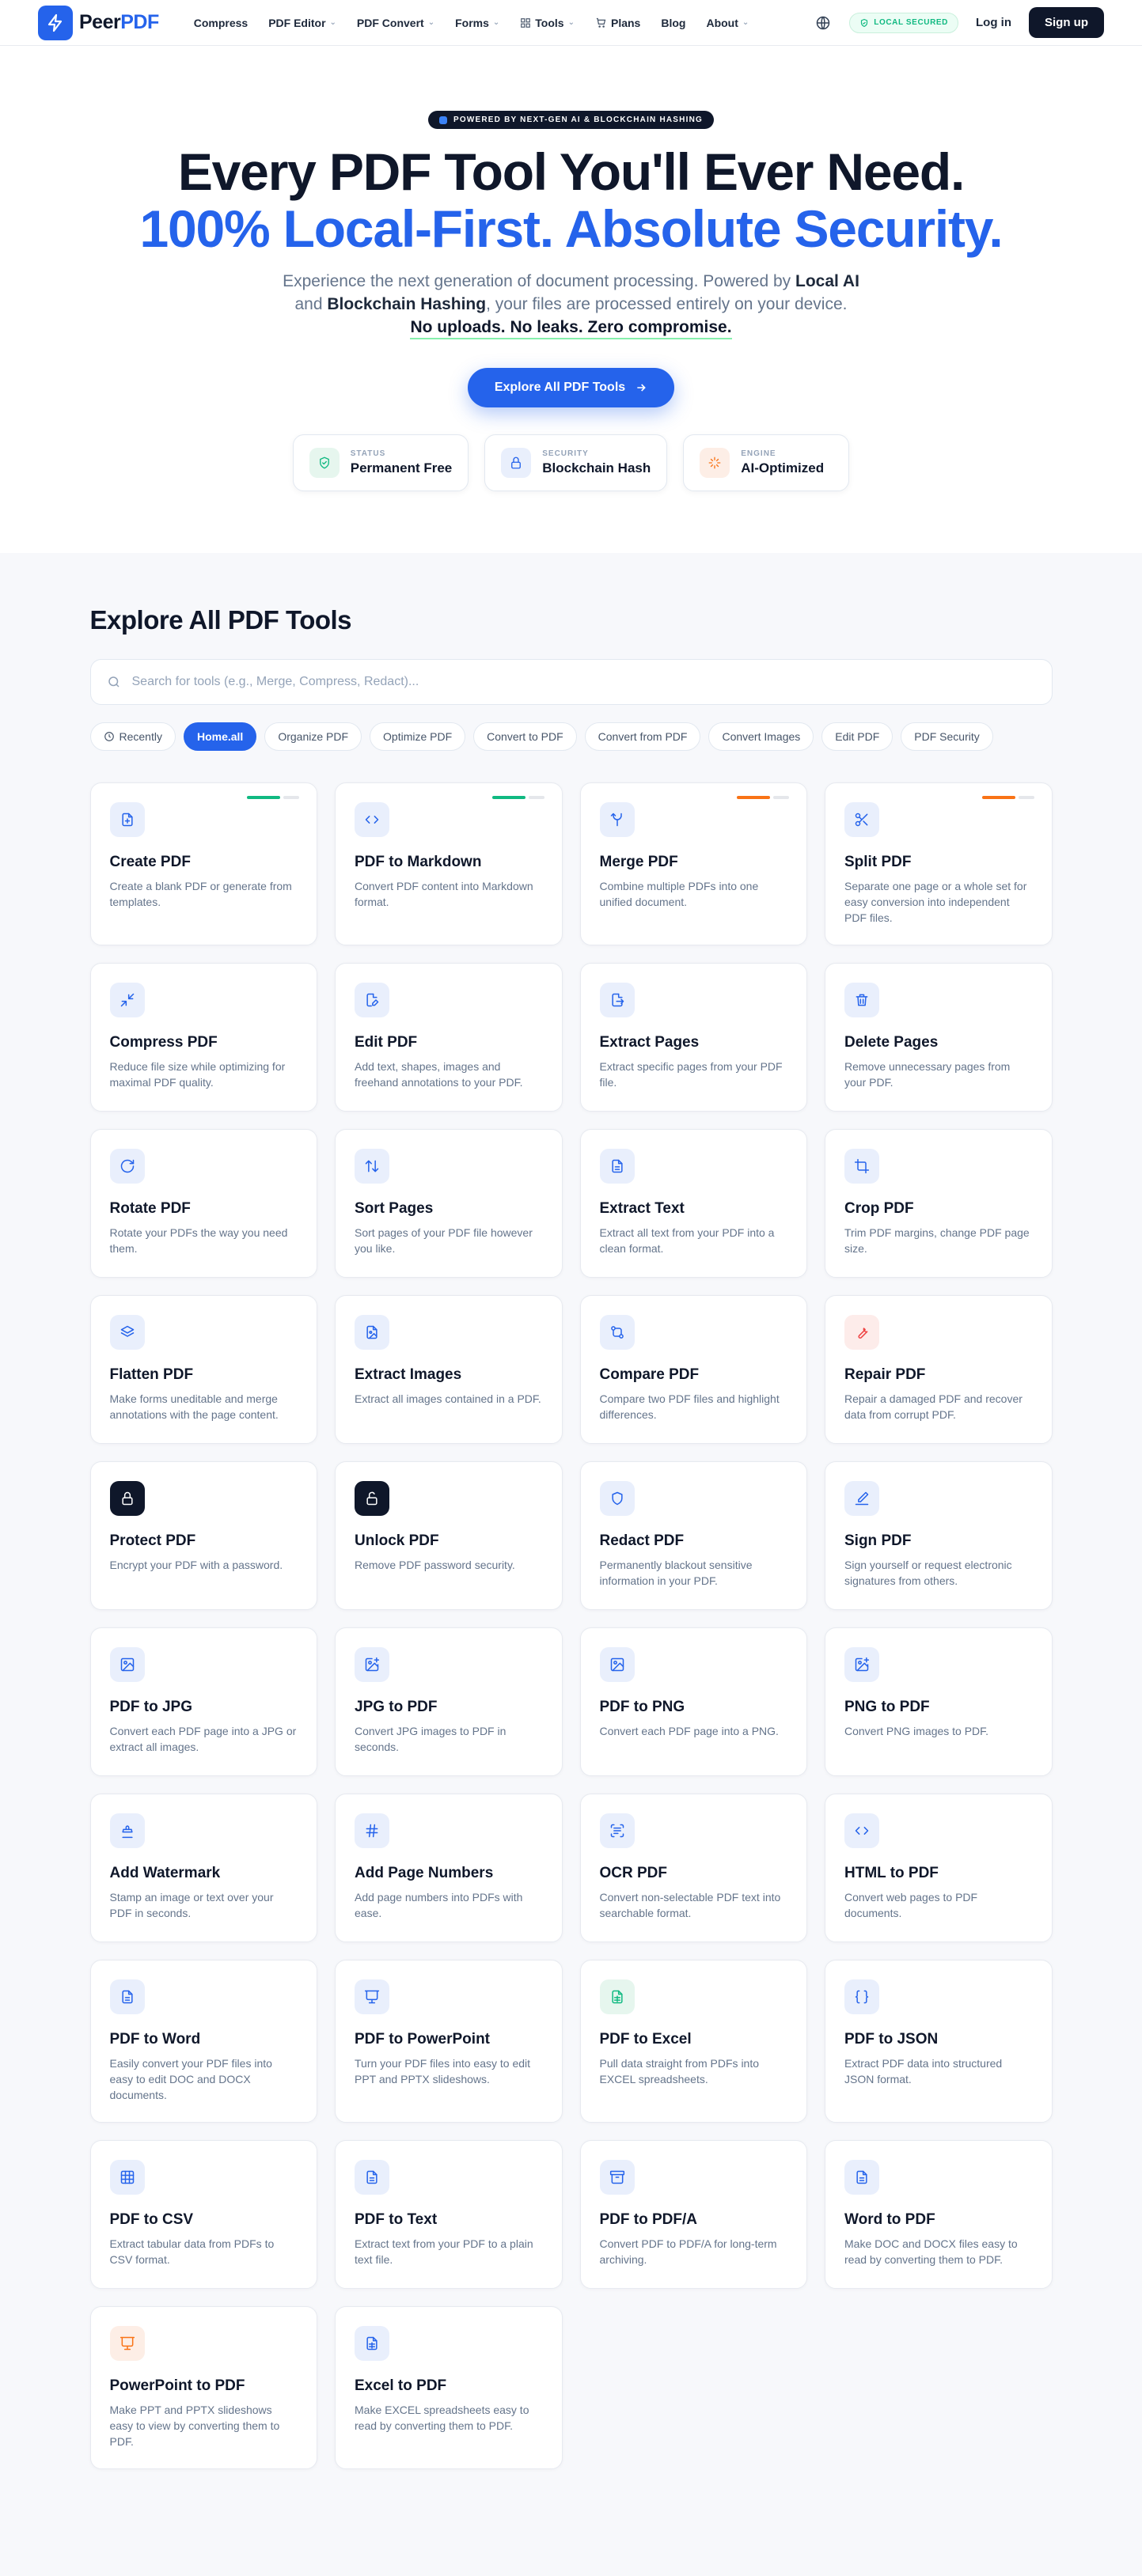 This screenshot has width=1142, height=2576. I want to click on tool-title: Merge PDF, so click(638, 862).